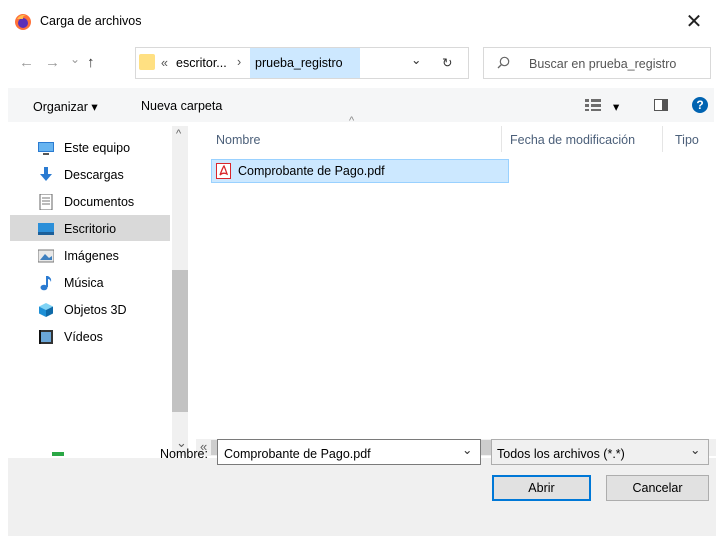 This screenshot has width=716, height=536. I want to click on sidebar-item-label: Objetos 3D, so click(95, 310).